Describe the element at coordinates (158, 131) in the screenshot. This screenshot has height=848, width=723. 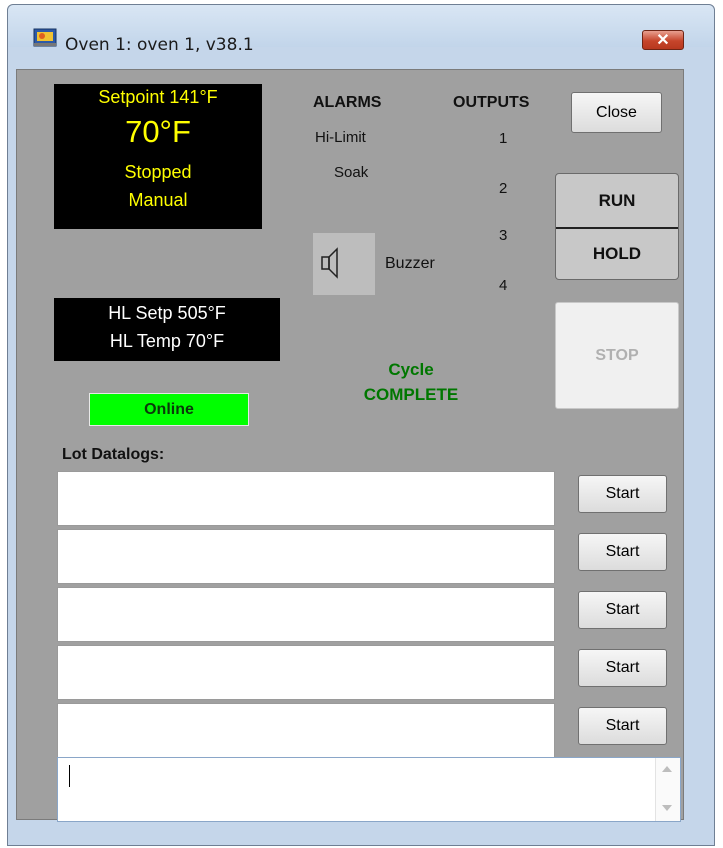
I see `temperature-text: 70°F` at that location.